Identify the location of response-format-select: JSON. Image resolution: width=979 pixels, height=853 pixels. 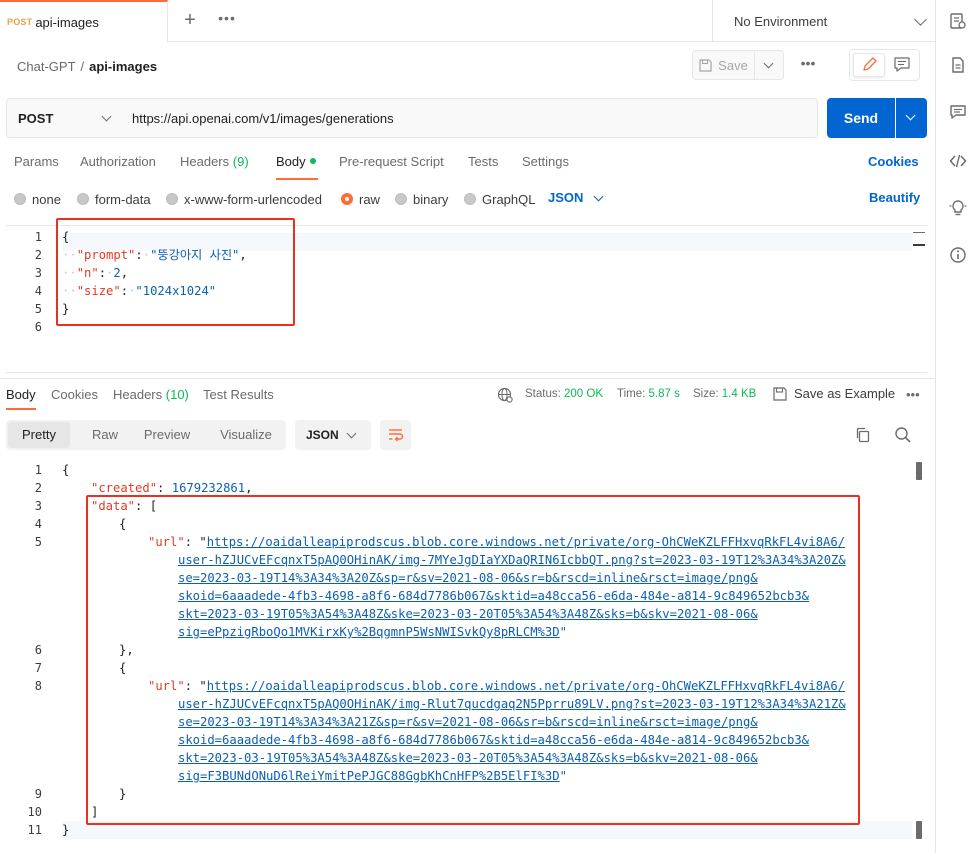
(333, 435).